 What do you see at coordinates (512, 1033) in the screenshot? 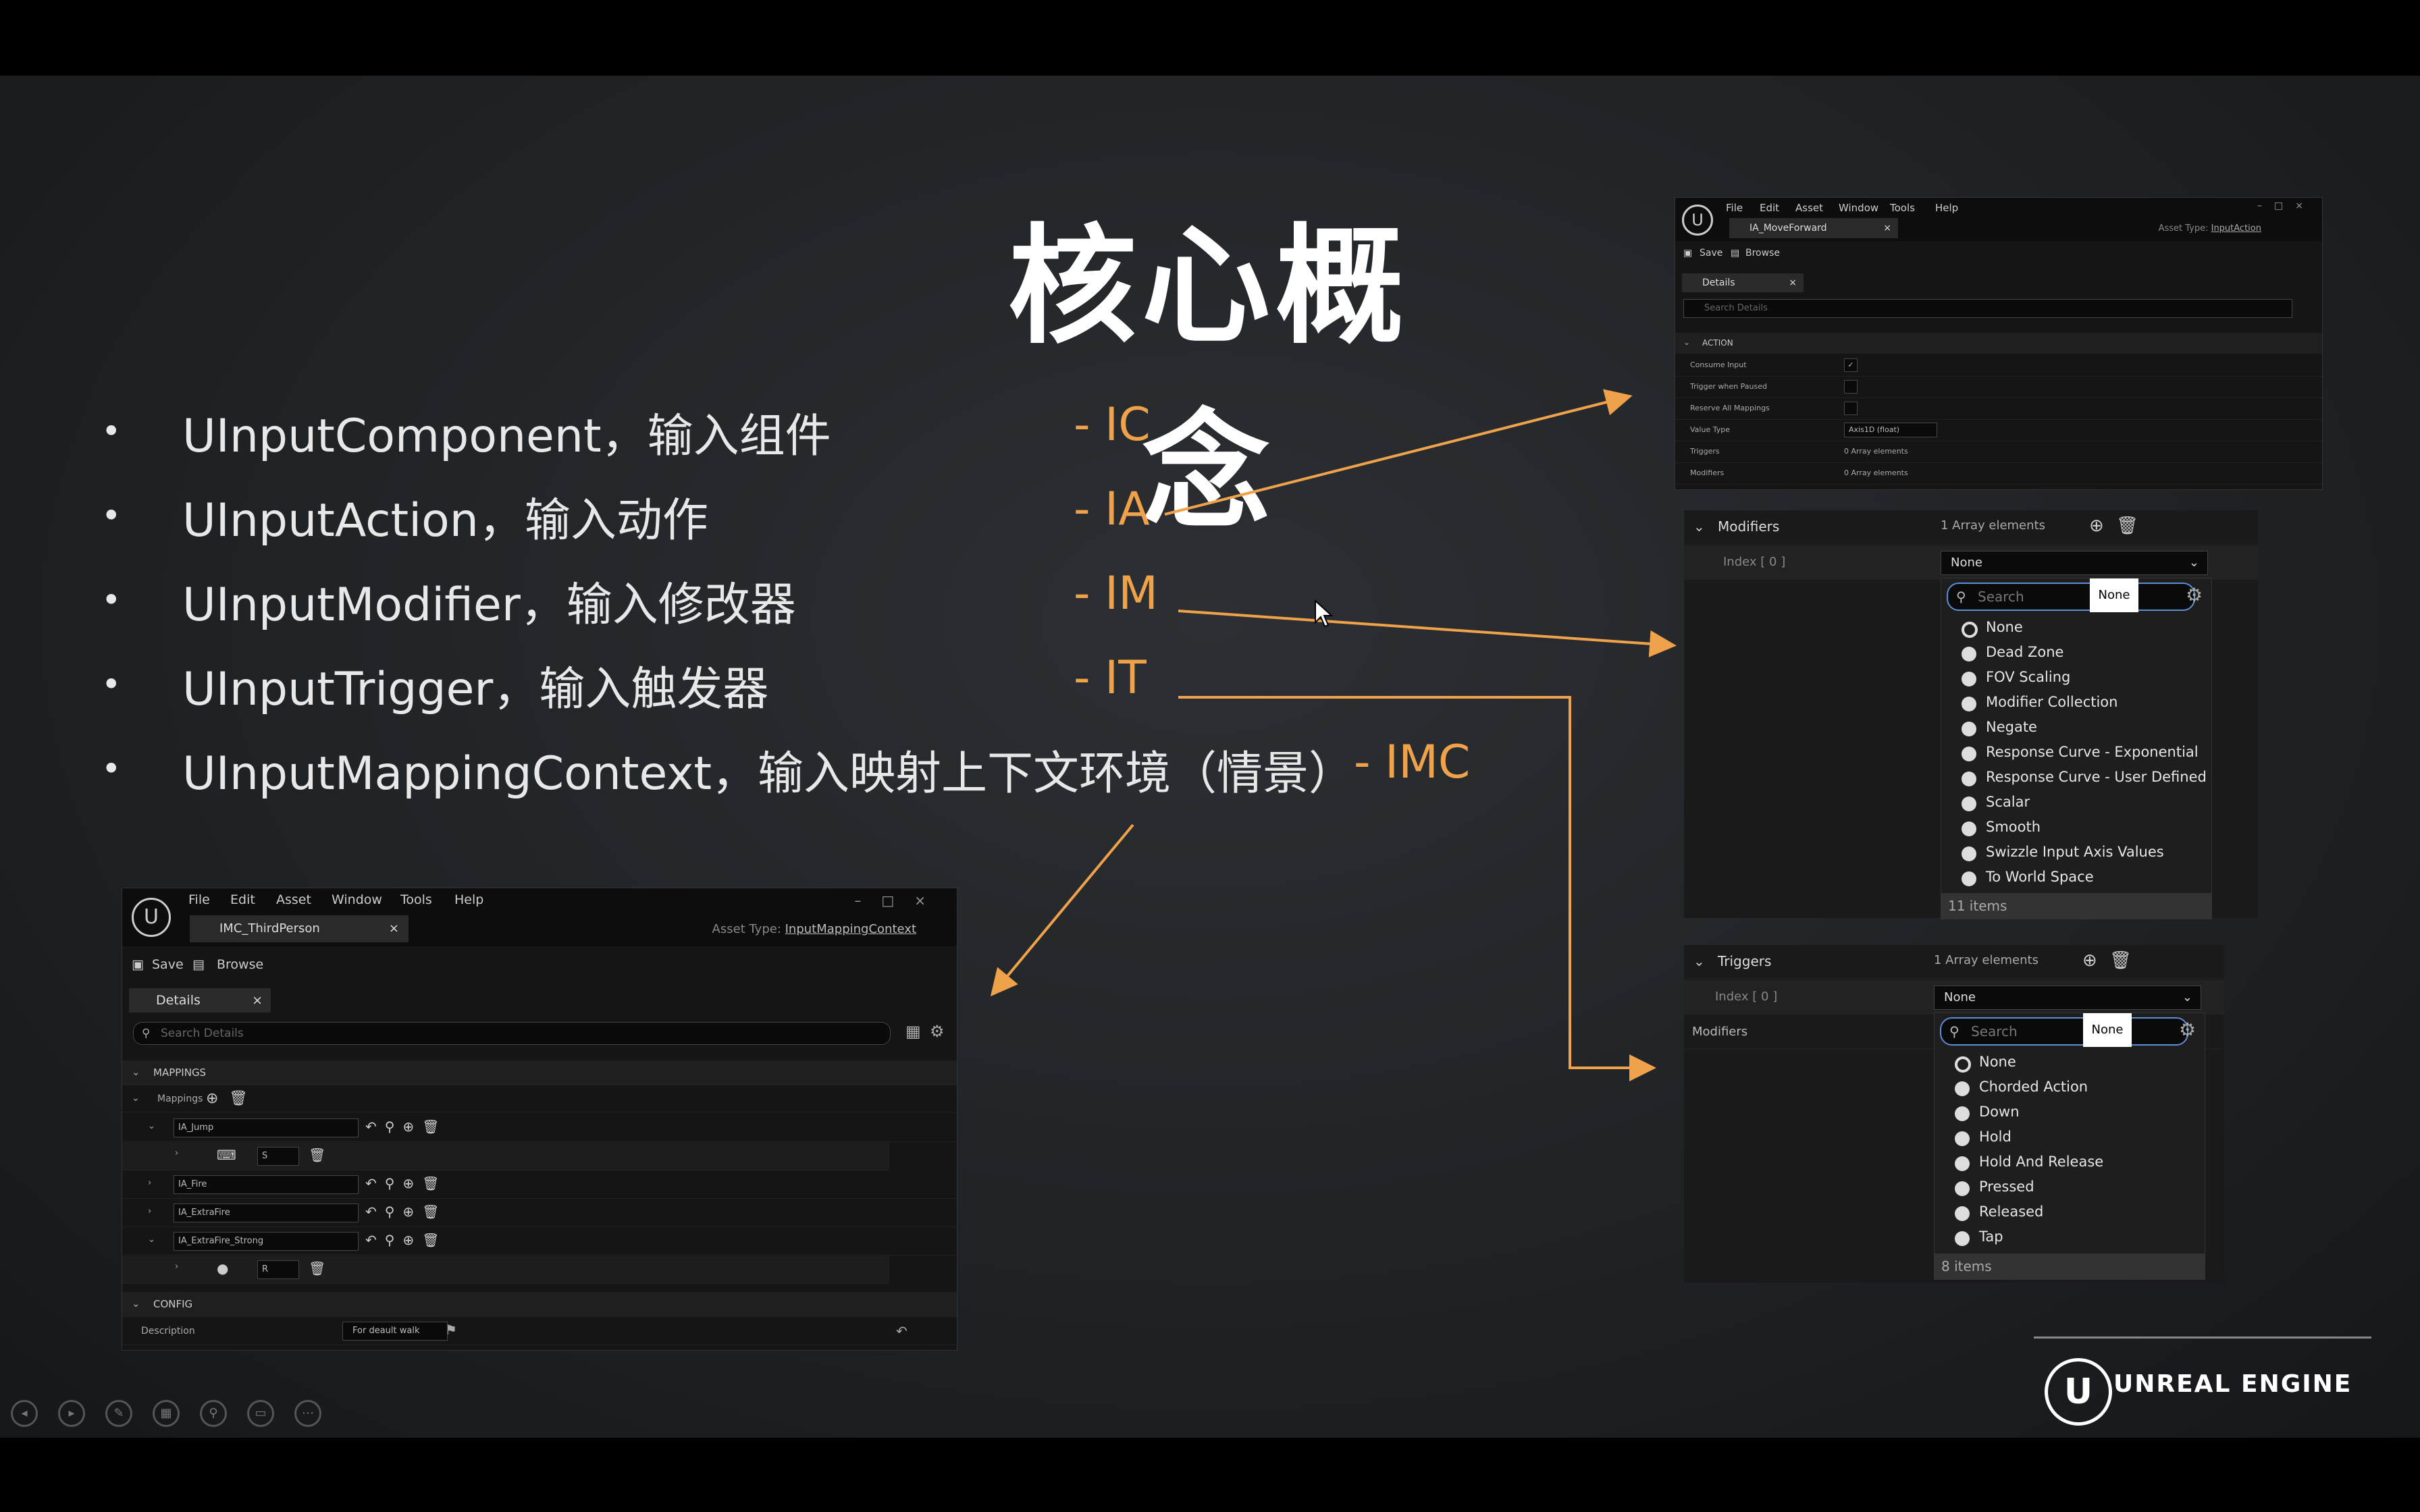
I see `search-input: ⚲ Search Details` at bounding box center [512, 1033].